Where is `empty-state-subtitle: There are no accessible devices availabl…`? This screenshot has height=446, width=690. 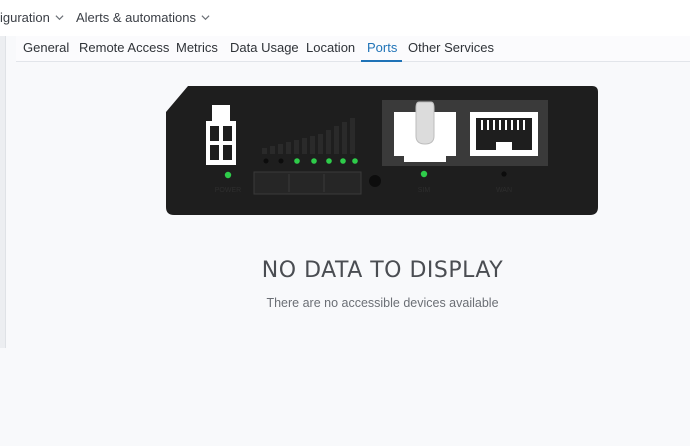
empty-state-subtitle: There are no accessible devices availabl… is located at coordinates (382, 303).